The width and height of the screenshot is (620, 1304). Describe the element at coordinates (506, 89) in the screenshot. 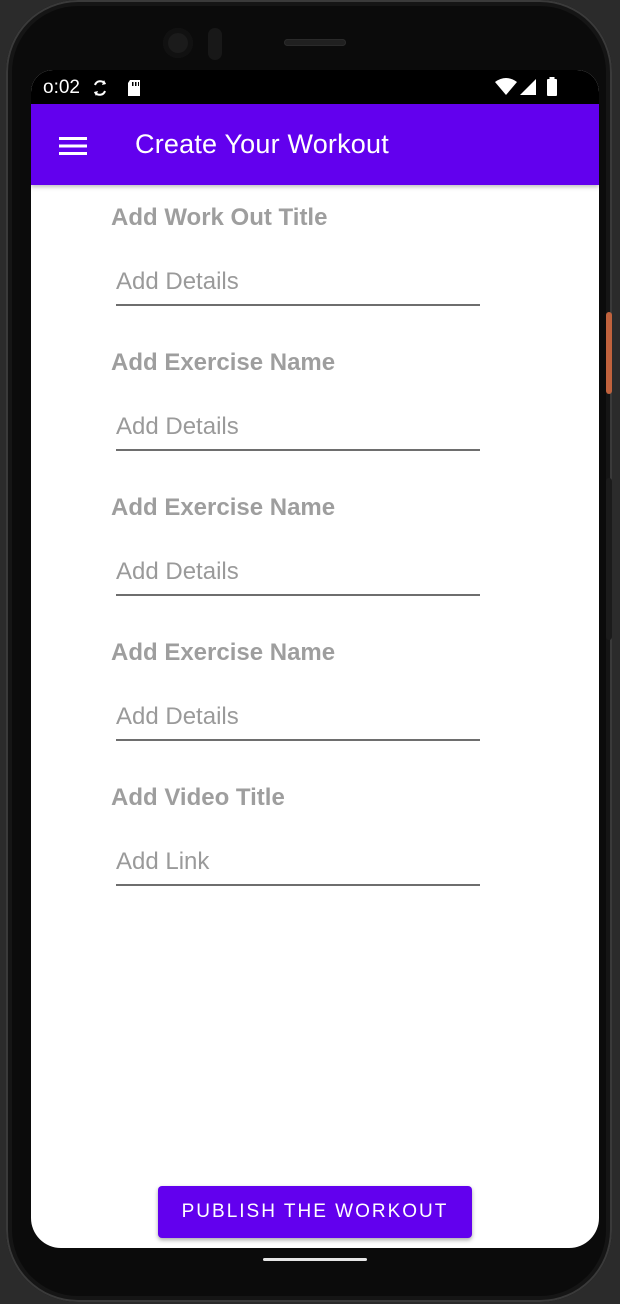

I see `wifi-icon` at that location.